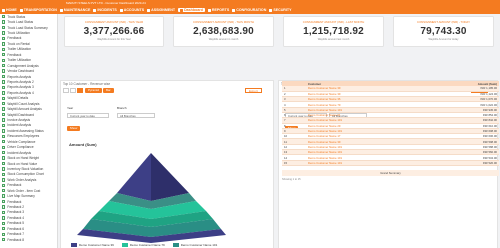 Image resolution: width=500 pixels, height=248 pixels. I want to click on kpi-subtext: Waybills Amount for today, so click(443, 39).